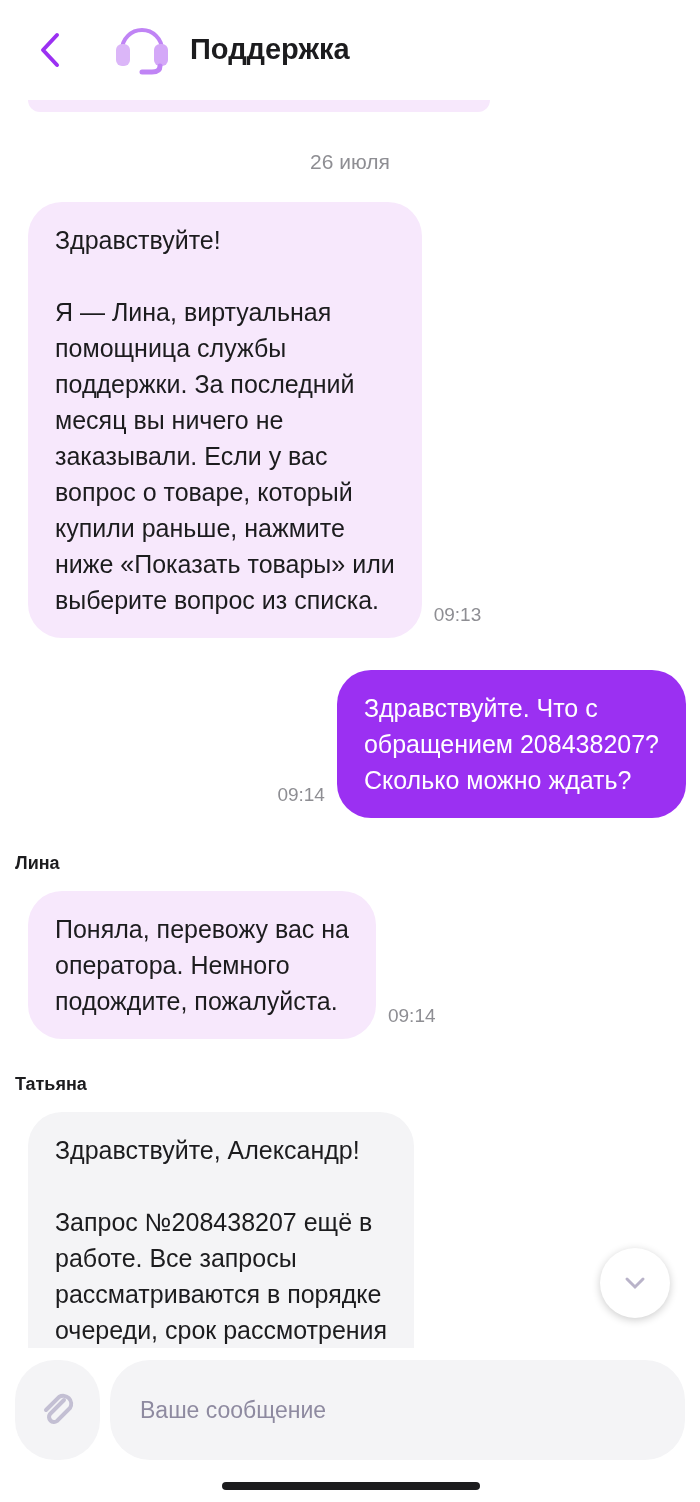  Describe the element at coordinates (38, 863) in the screenshot. I see `sender-name: Лина` at that location.